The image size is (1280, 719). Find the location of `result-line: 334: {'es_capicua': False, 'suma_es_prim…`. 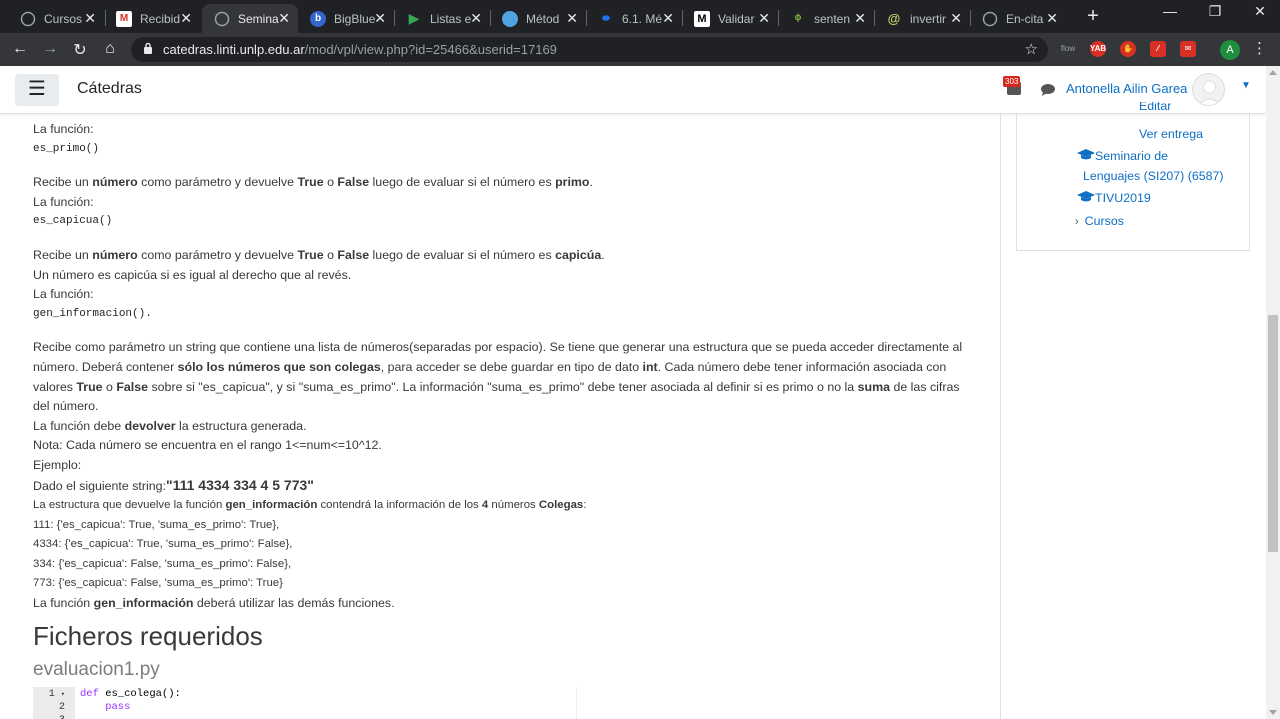

result-line: 334: {'es_capicua': False, 'suma_es_prim… is located at coordinates (162, 563).